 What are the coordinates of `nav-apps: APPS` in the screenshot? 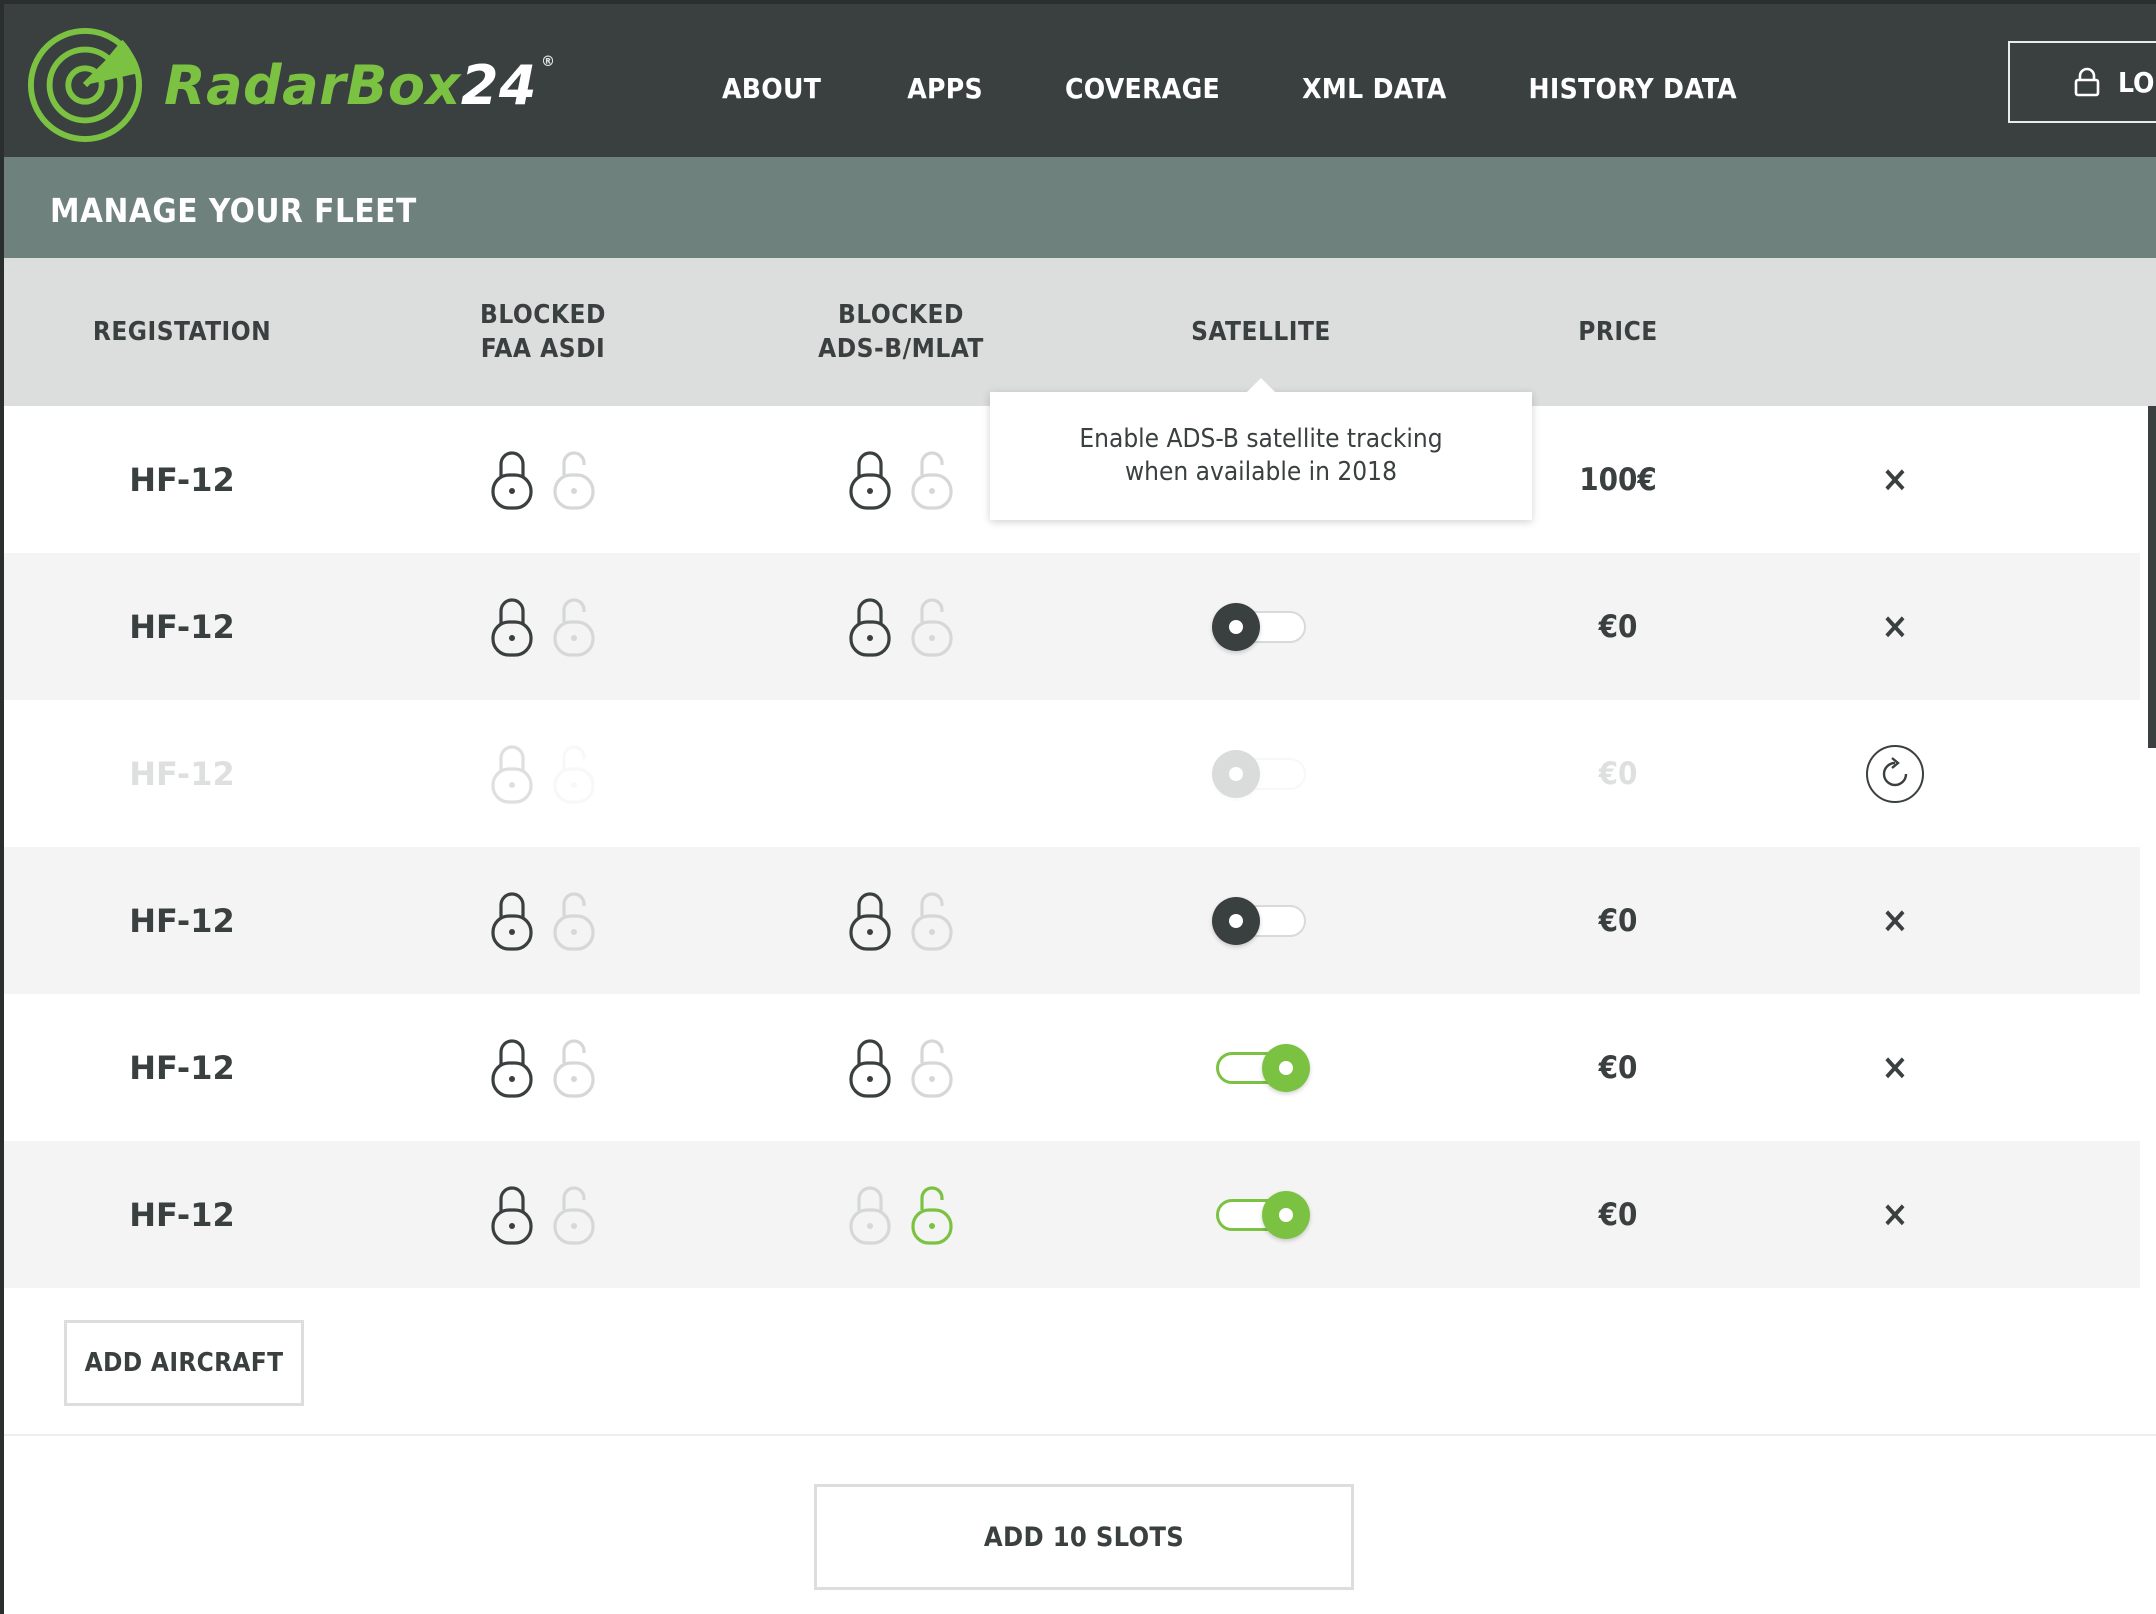 It's located at (945, 88).